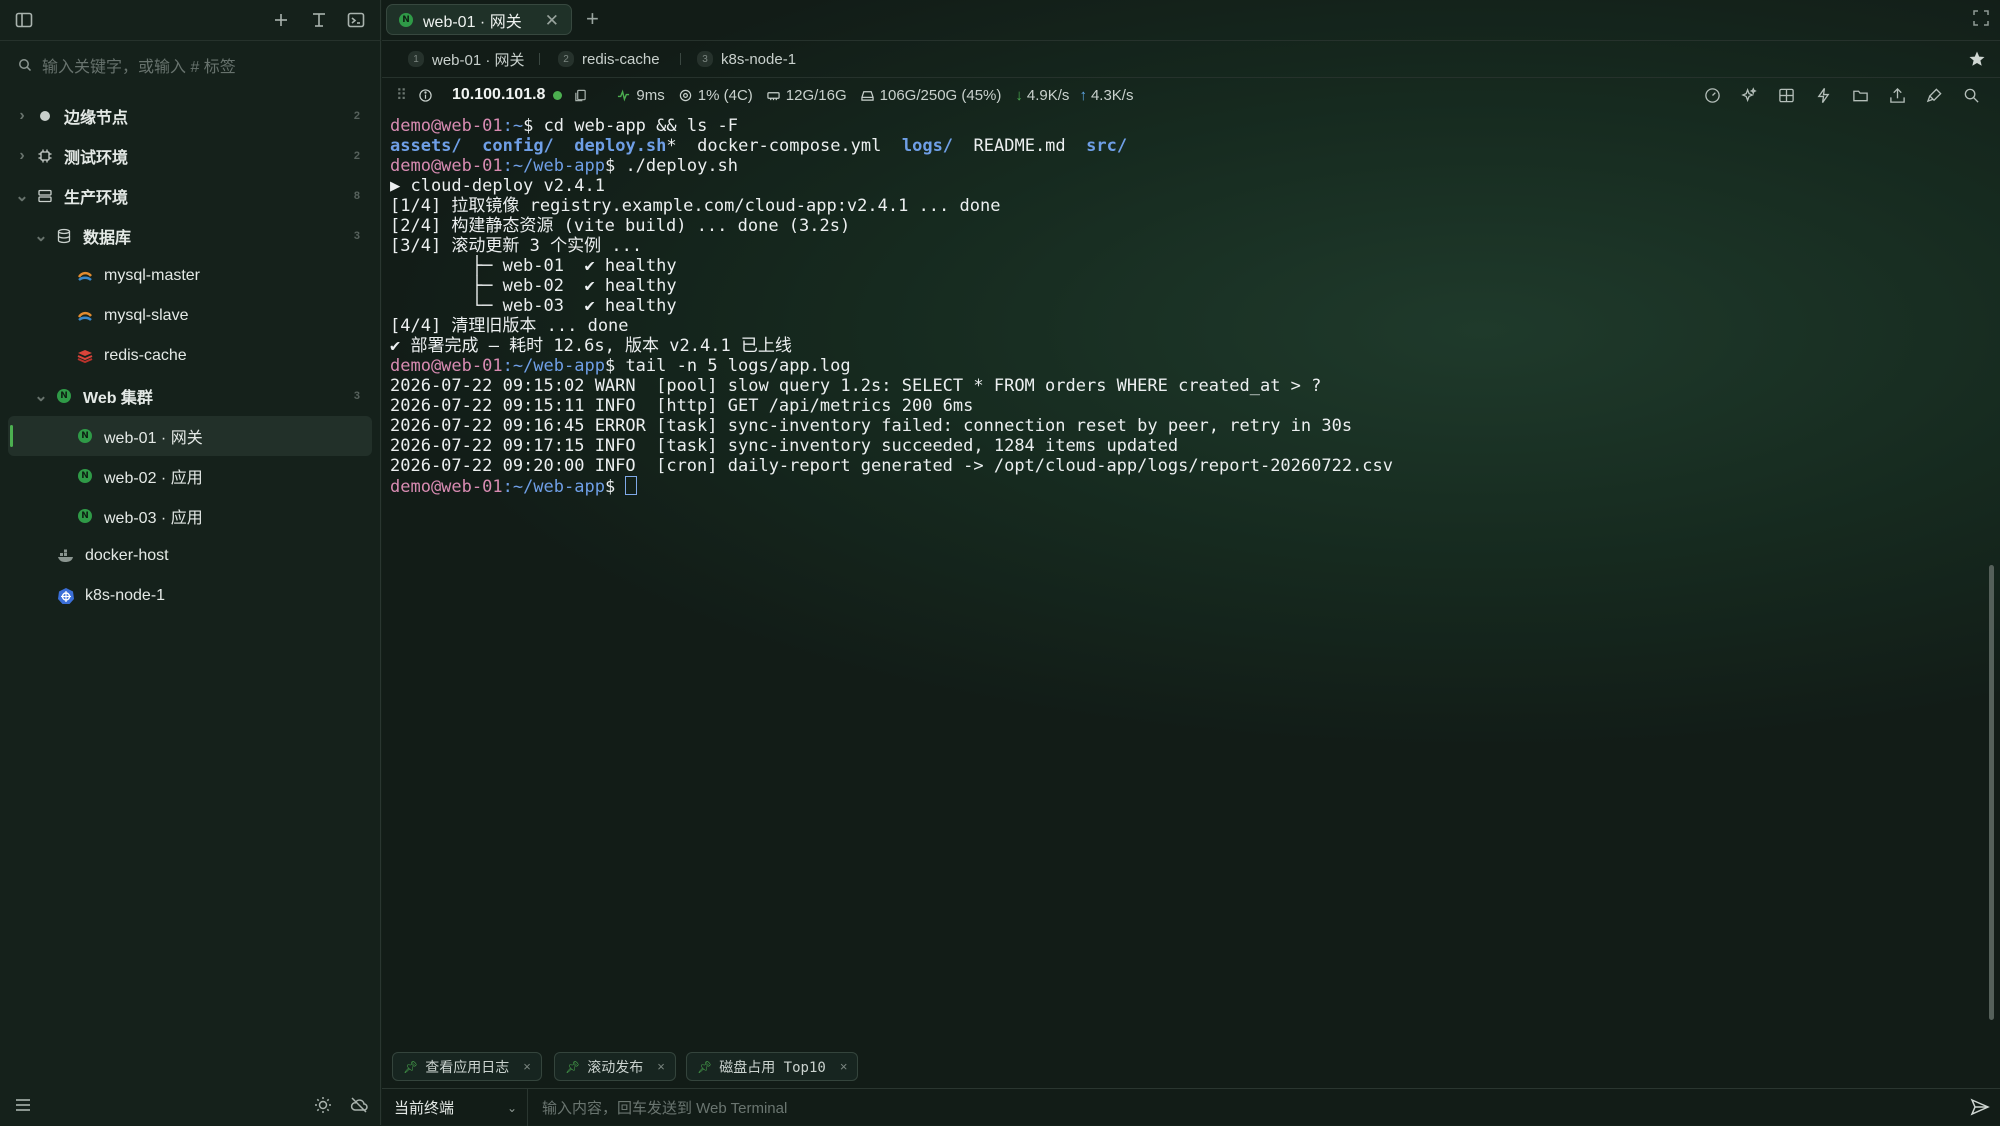 The height and width of the screenshot is (1126, 2000). I want to click on command-input: 输入内容，回车发送到 Web Terminal, so click(664, 1107).